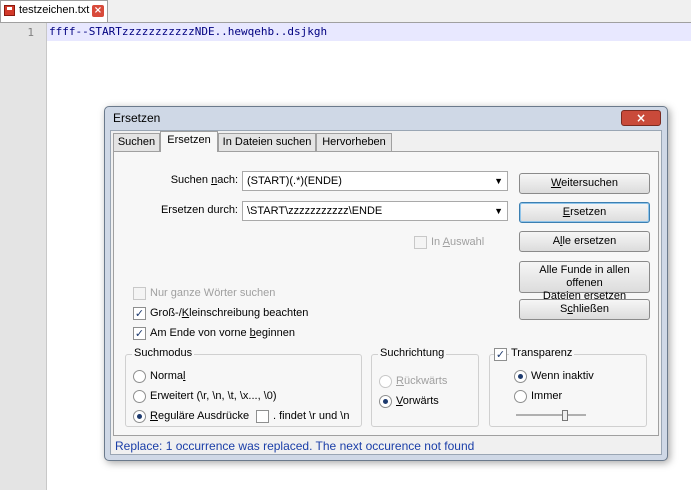 The width and height of the screenshot is (691, 490). I want to click on dialog-close-button: ×, so click(641, 118).